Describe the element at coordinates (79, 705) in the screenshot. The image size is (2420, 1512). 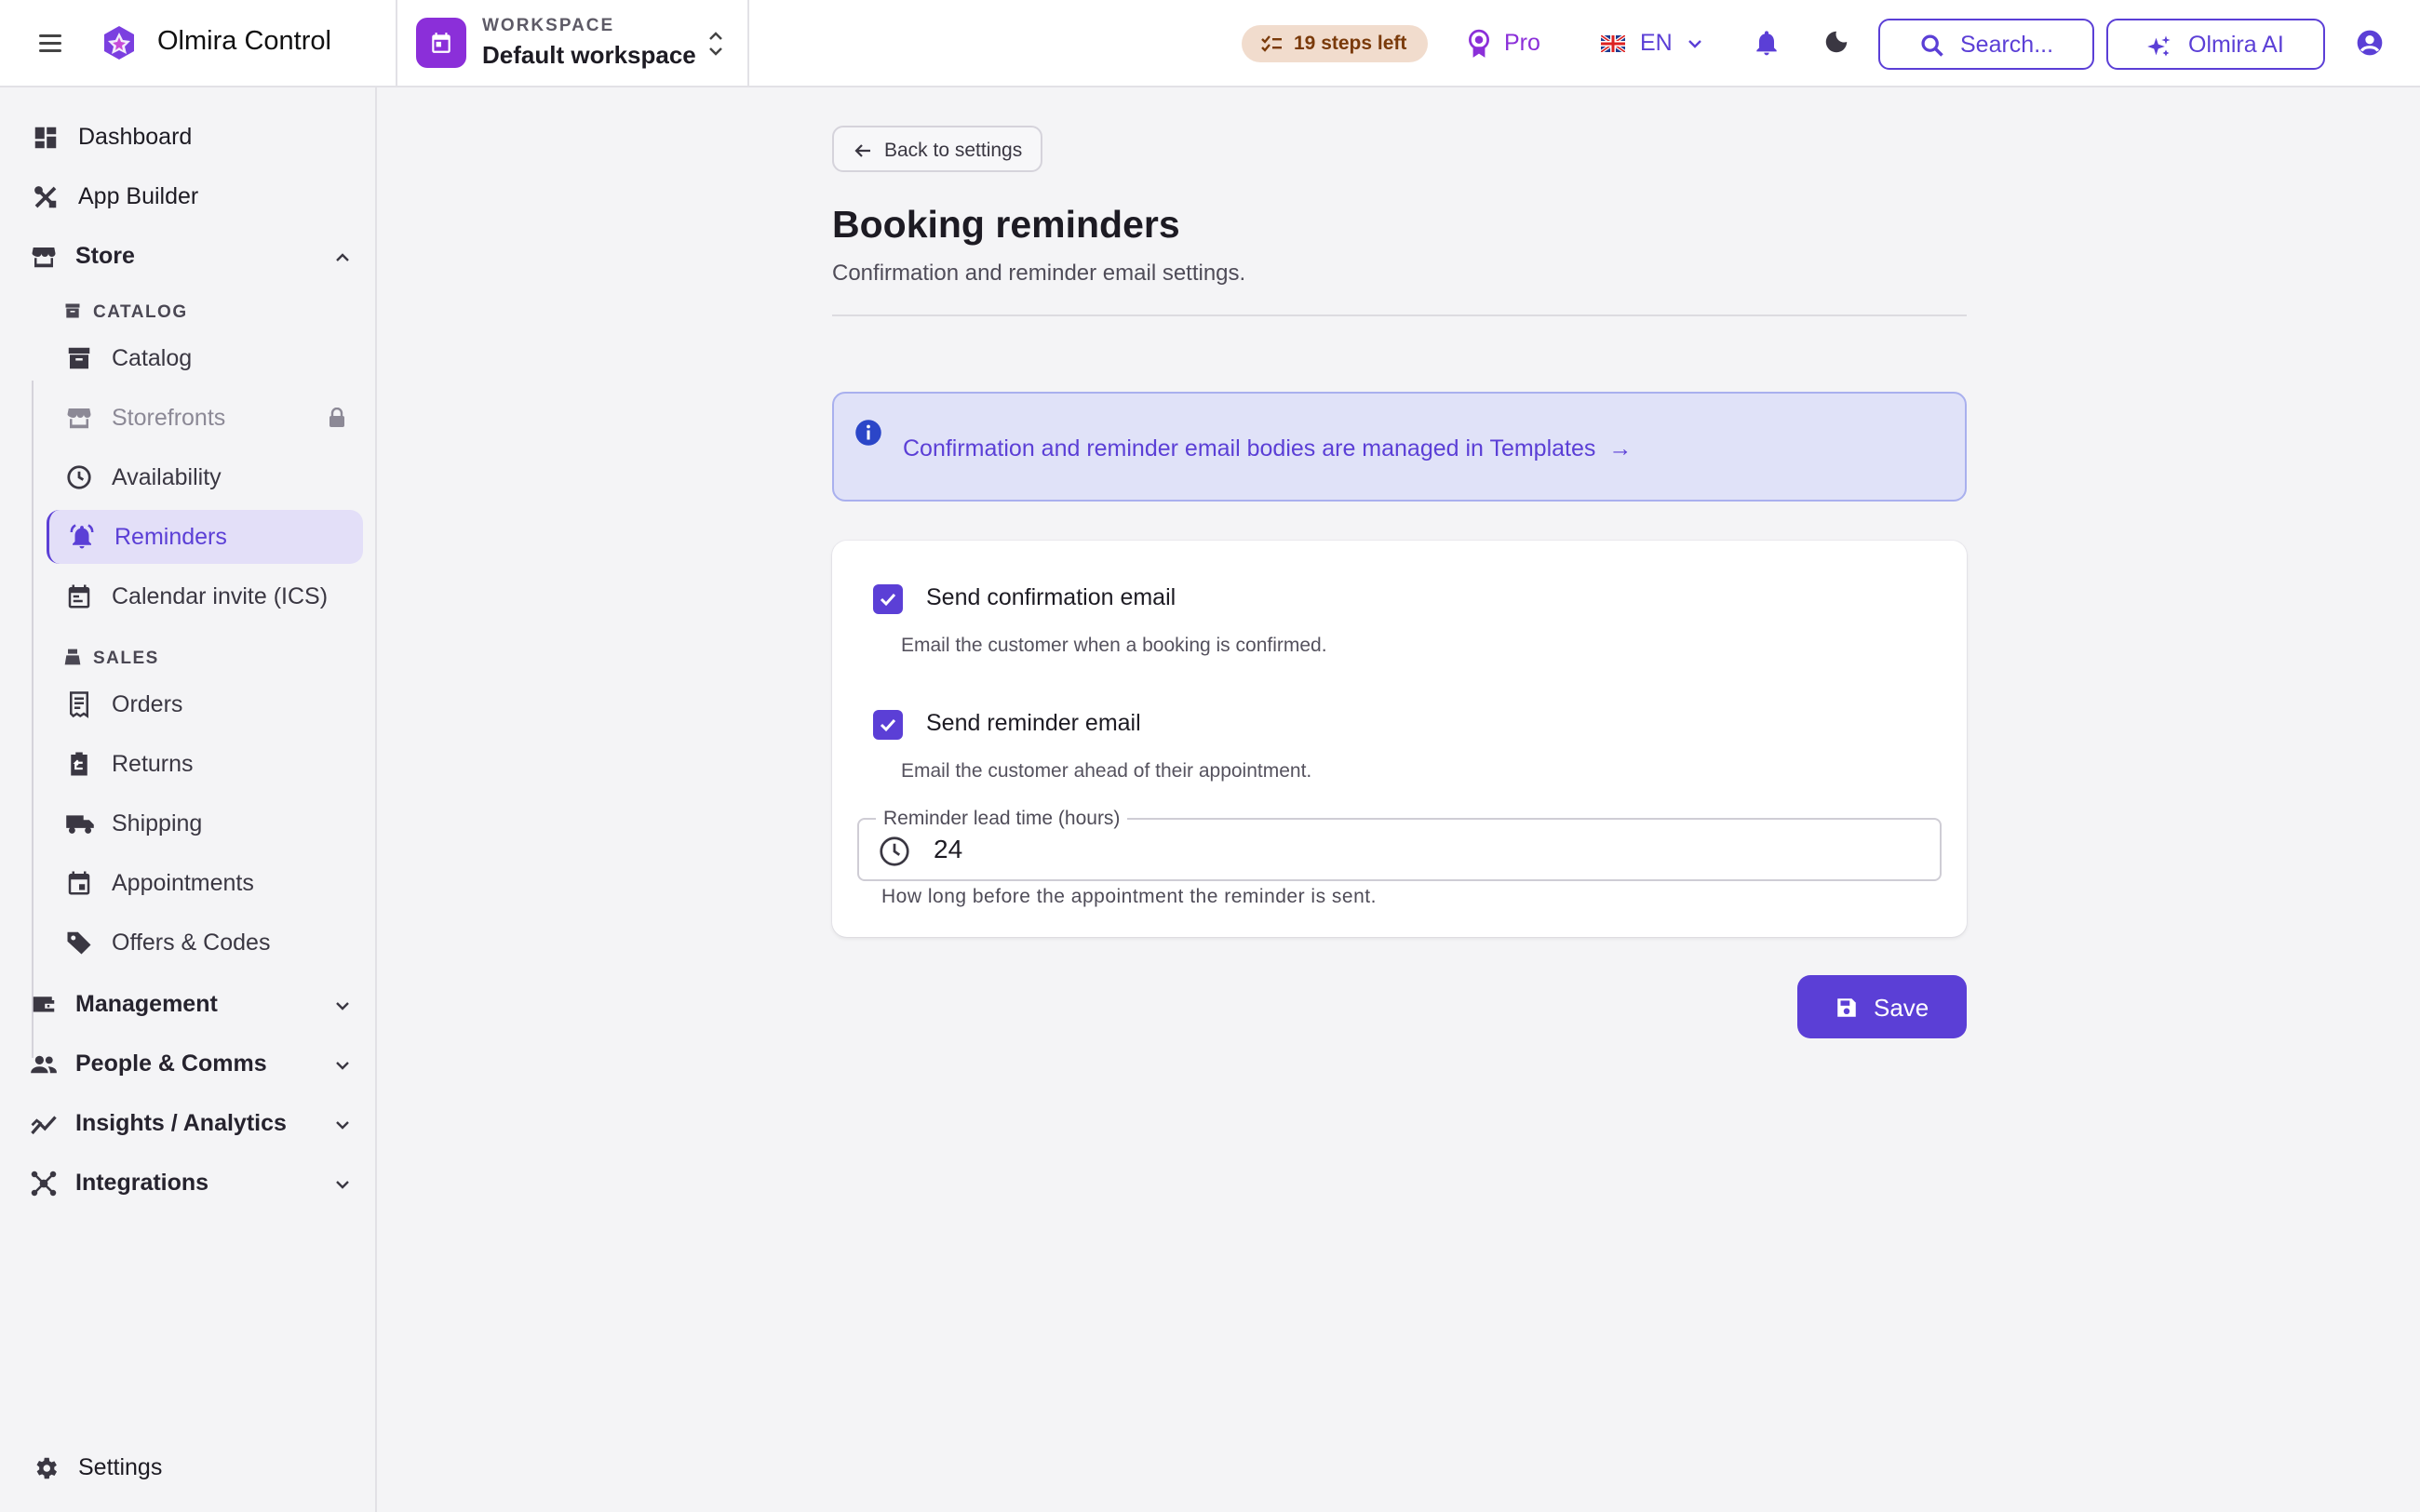
I see `receipt-icon` at that location.